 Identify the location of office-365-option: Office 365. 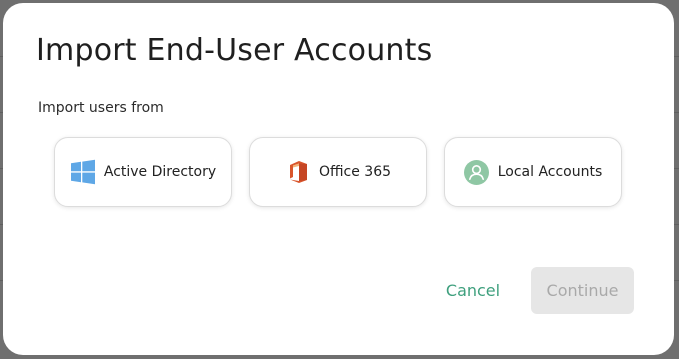
(338, 172).